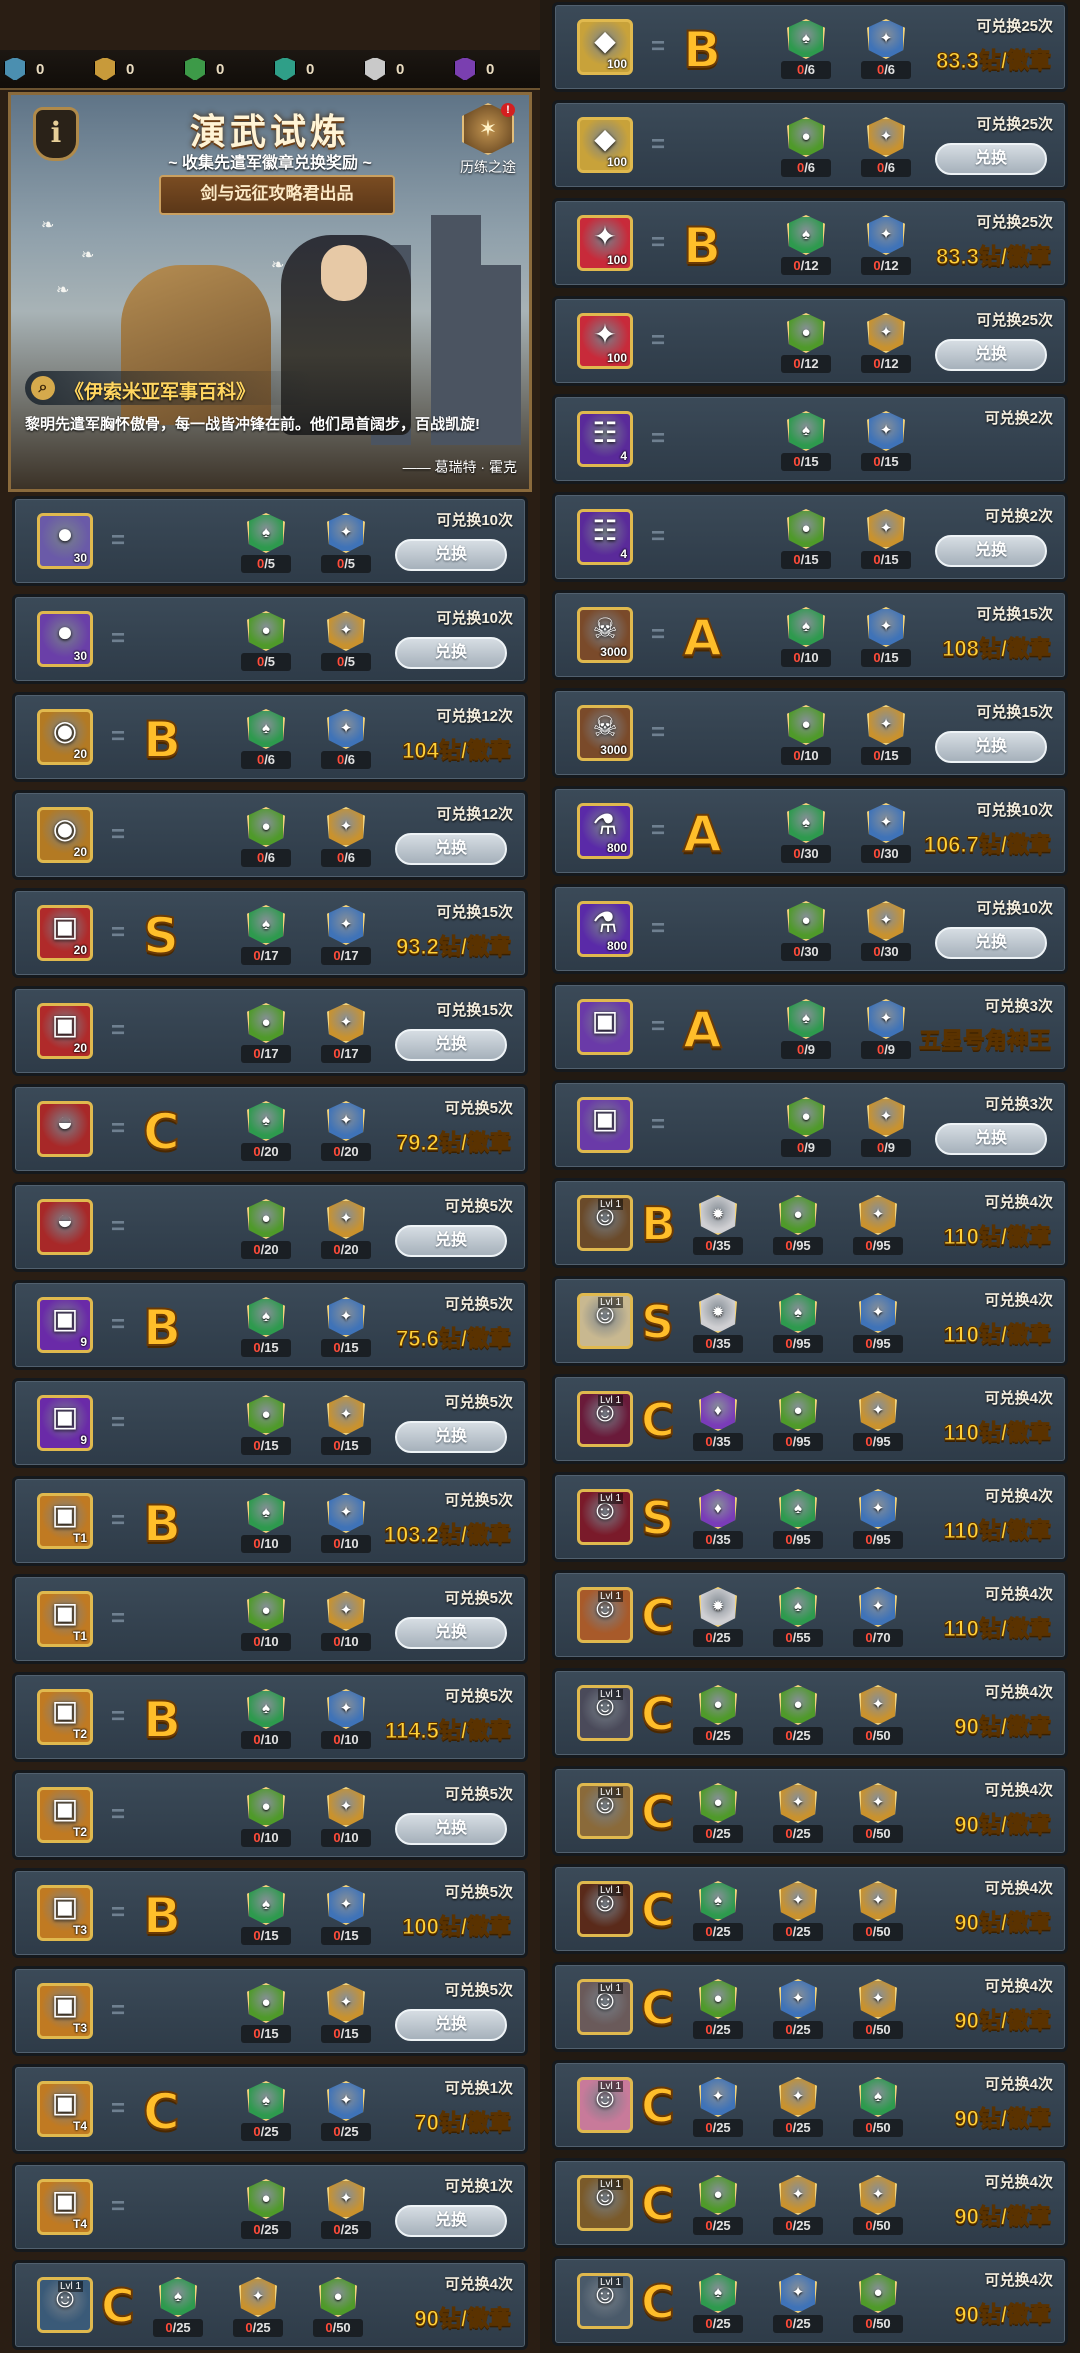 Image resolution: width=1080 pixels, height=2353 pixels. What do you see at coordinates (474, 618) in the screenshot?
I see `exchange-limit: 可兑换10次` at bounding box center [474, 618].